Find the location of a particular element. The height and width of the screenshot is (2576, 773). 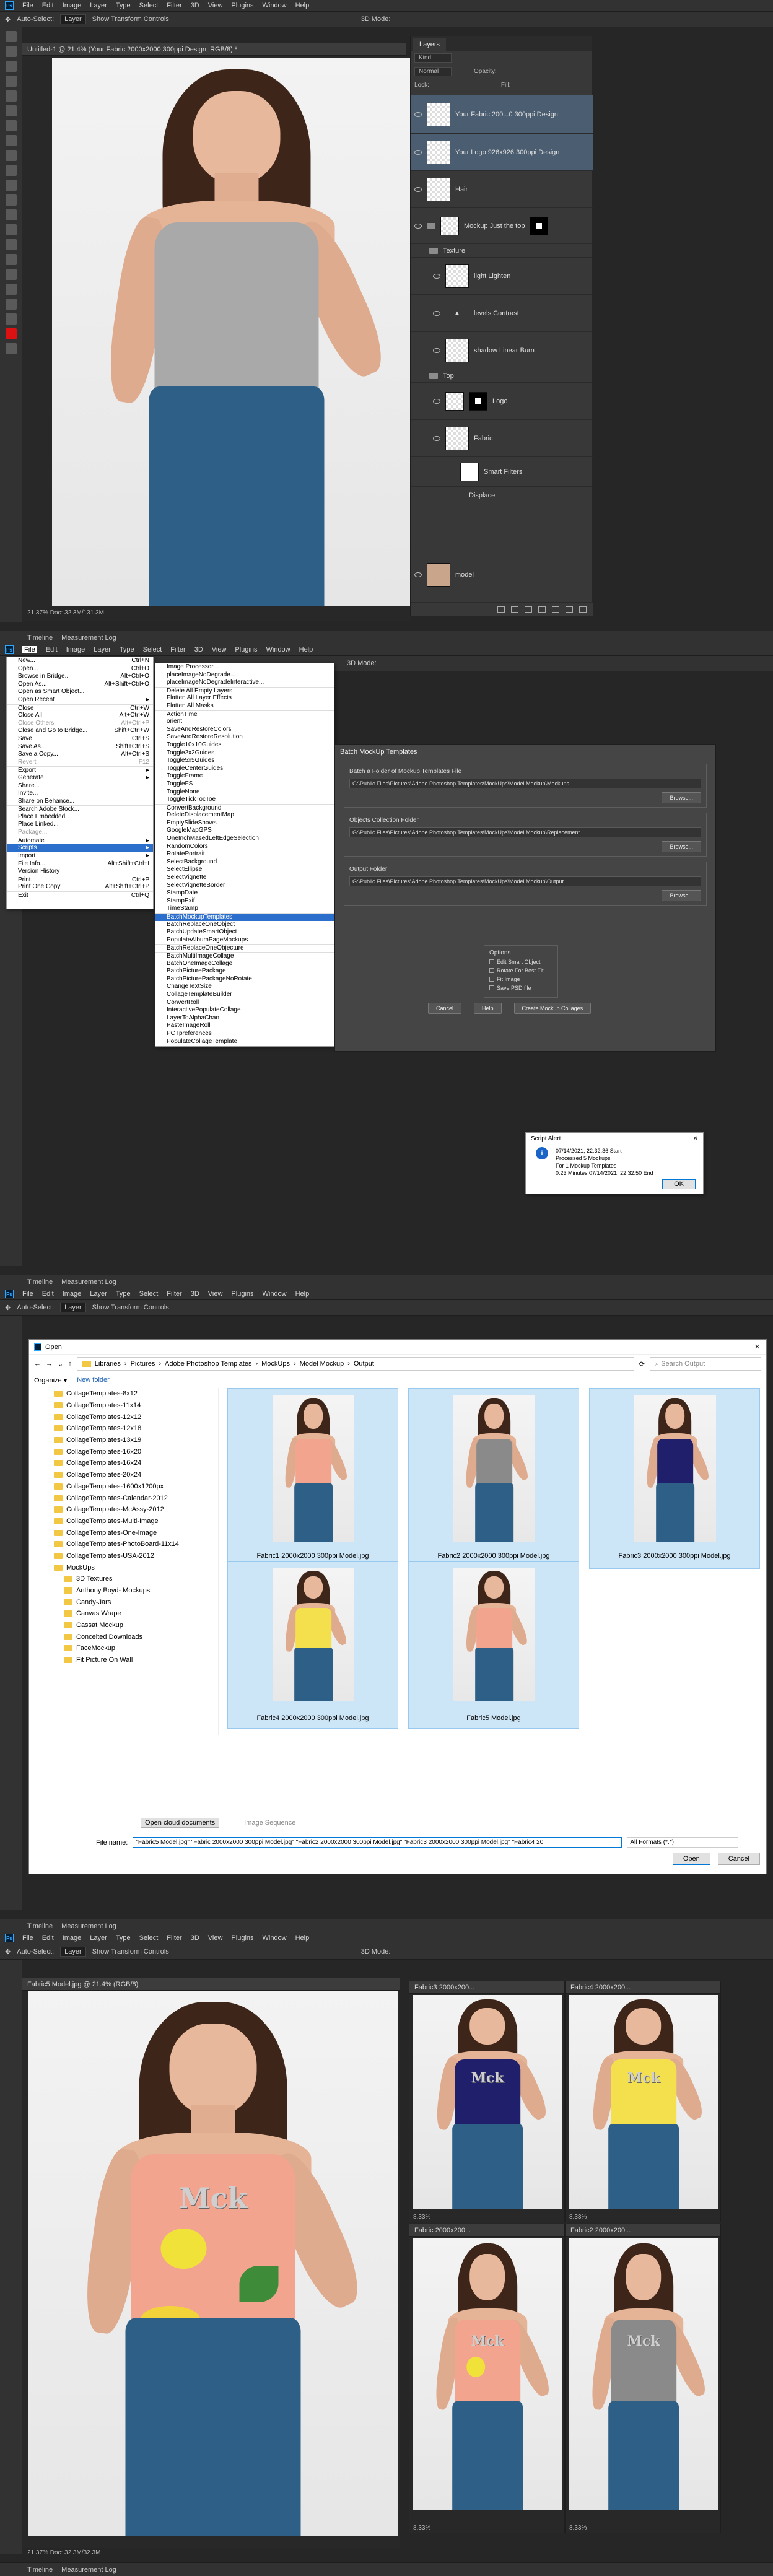

layer-item: shadow Linear Burn is located at coordinates (502, 350).